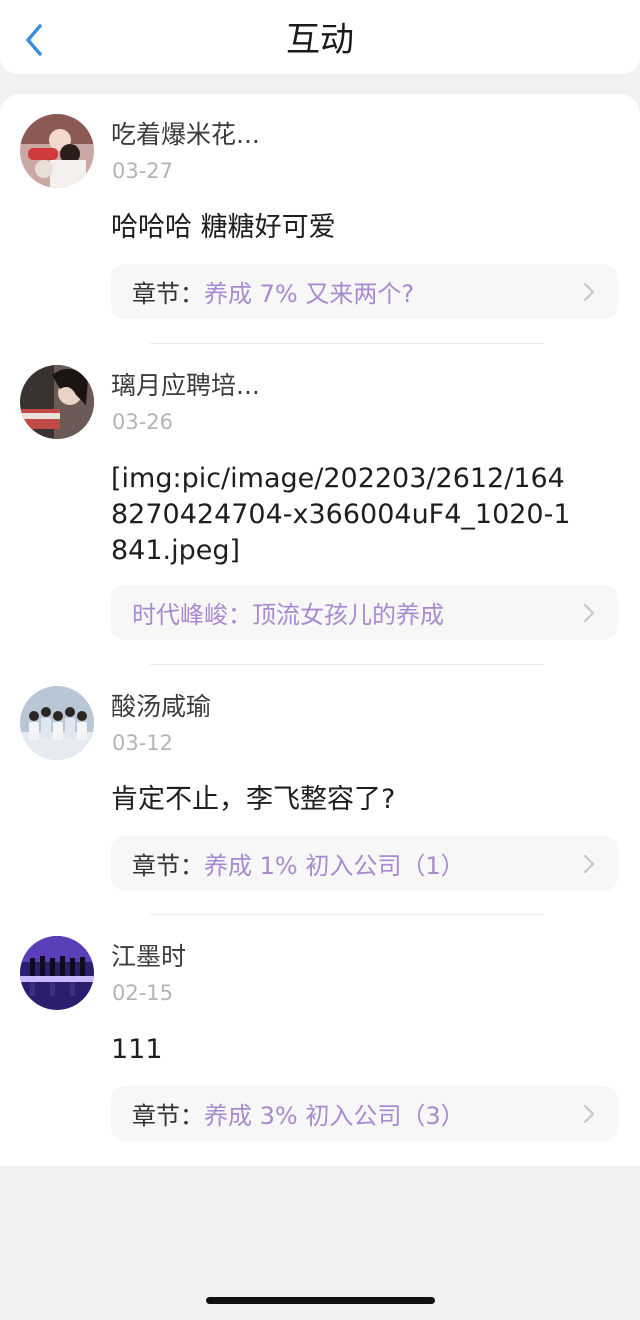 Image resolution: width=640 pixels, height=1320 pixels. Describe the element at coordinates (148, 957) in the screenshot. I see `username: 江墨时` at that location.